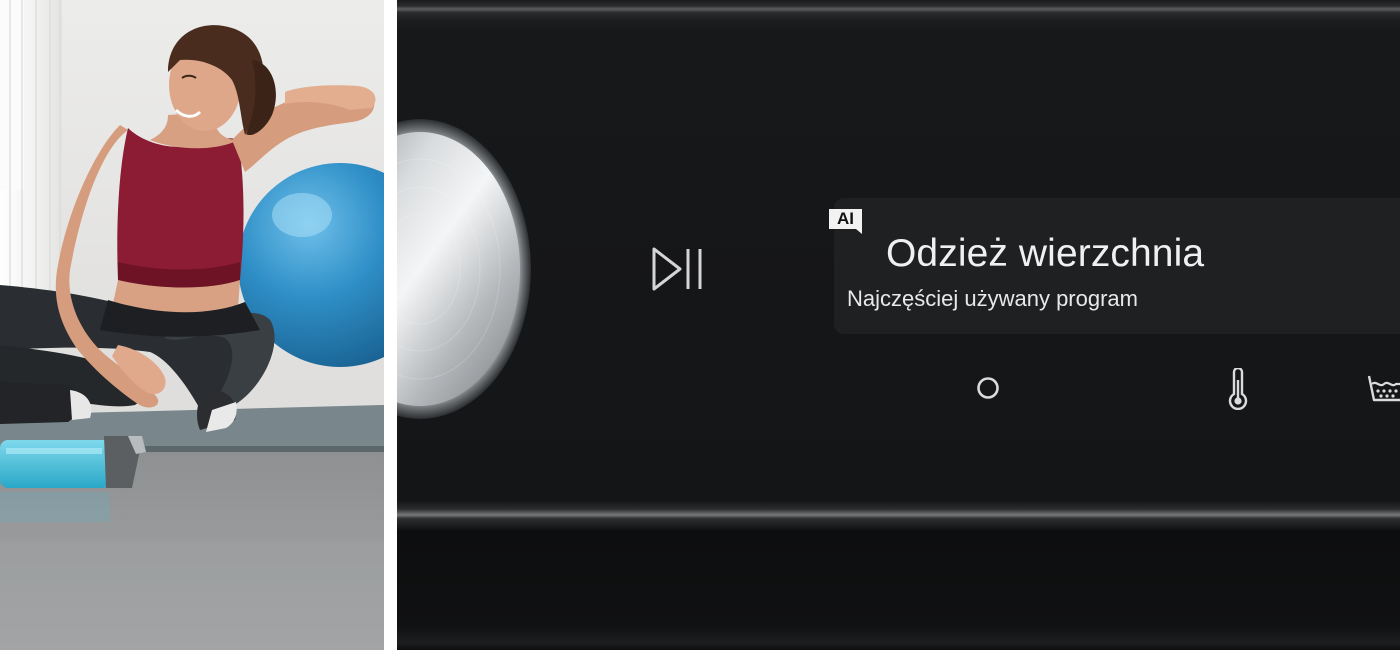  I want to click on lower-panel, so click(898, 590).